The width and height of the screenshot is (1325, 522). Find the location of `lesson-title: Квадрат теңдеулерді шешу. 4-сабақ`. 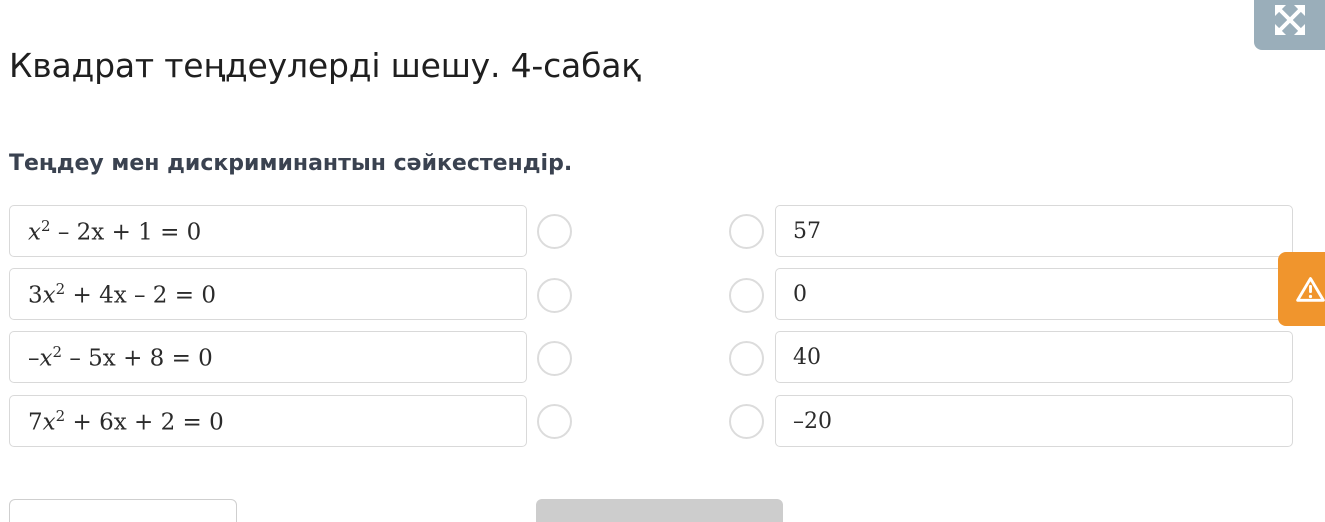

lesson-title: Квадрат теңдеулерді шешу. 4-сабақ is located at coordinates (325, 65).